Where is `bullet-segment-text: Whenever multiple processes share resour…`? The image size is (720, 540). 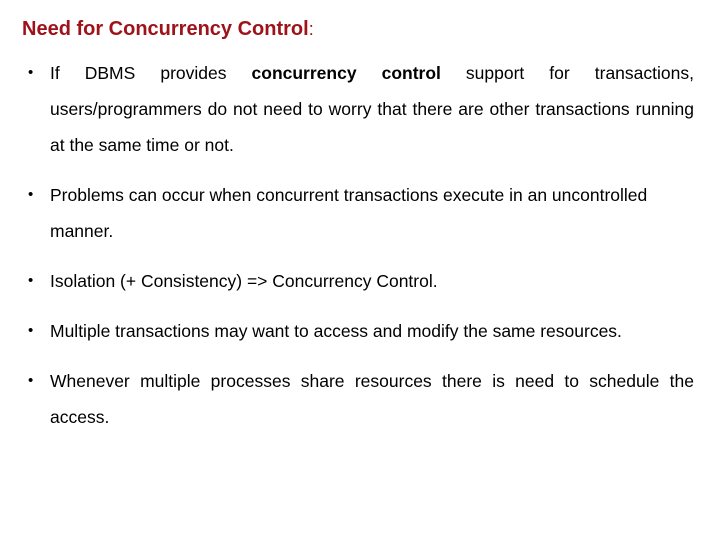 bullet-segment-text: Whenever multiple processes share resour… is located at coordinates (372, 399).